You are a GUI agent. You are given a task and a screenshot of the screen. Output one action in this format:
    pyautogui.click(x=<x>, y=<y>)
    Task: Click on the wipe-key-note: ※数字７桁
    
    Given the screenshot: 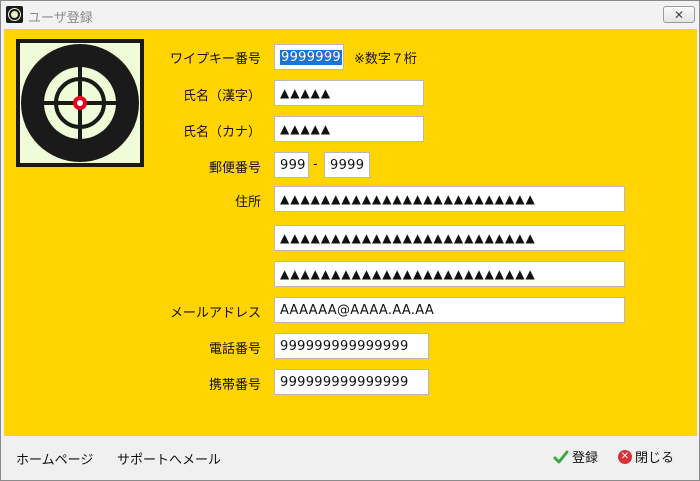 What is the action you would take?
    pyautogui.click(x=385, y=59)
    